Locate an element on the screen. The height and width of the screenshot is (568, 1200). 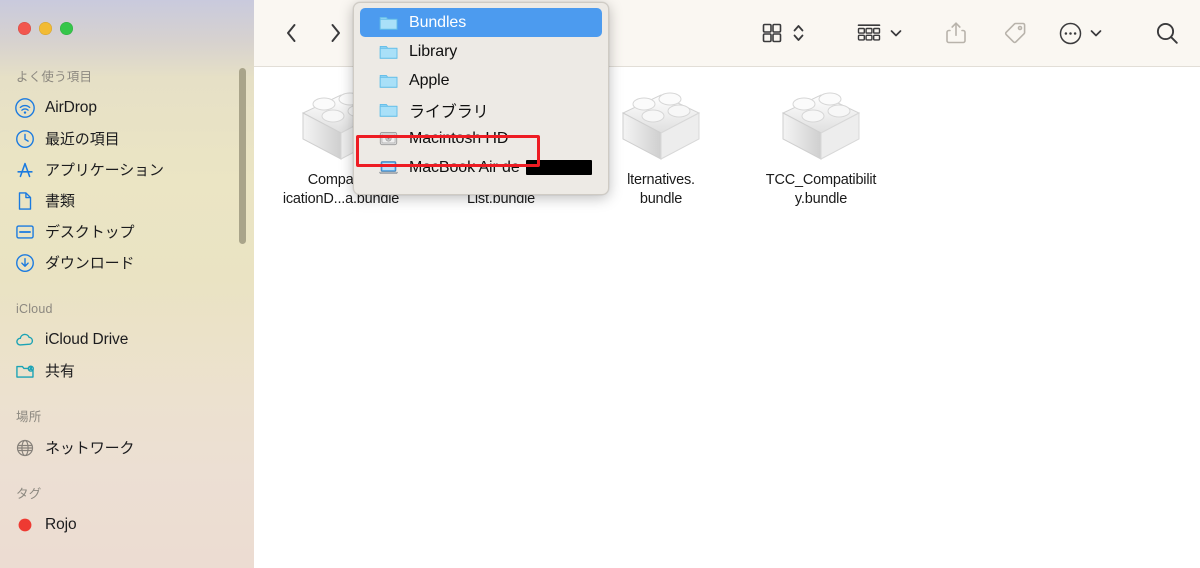
sidebar-item-desktop: デスクトップ is located at coordinates (123, 231).